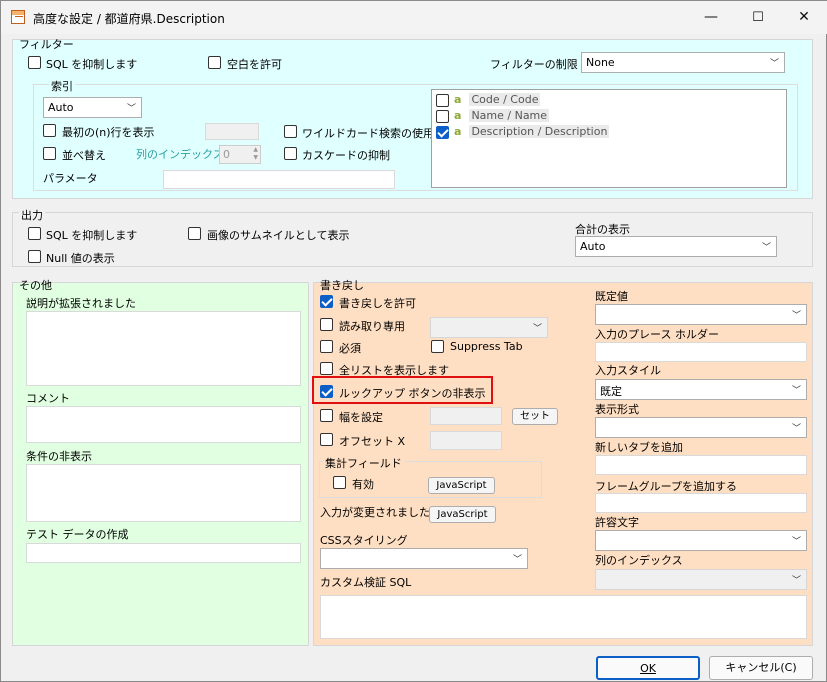 The image size is (827, 682). What do you see at coordinates (326, 346) in the screenshot?
I see `required-checkbox` at bounding box center [326, 346].